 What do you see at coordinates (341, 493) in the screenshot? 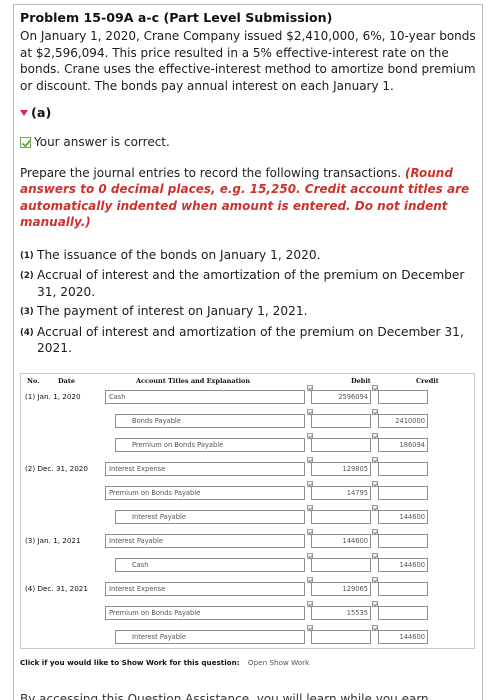
I see `debit-input: 14795` at bounding box center [341, 493].